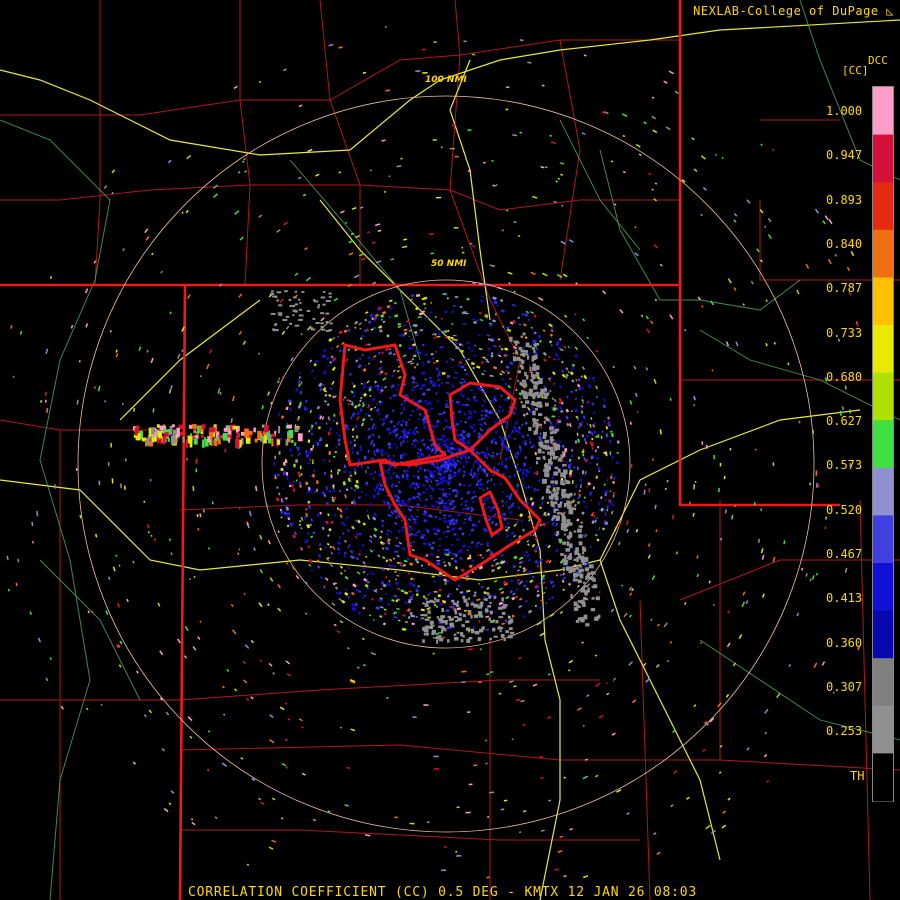 This screenshot has height=900, width=900. What do you see at coordinates (844, 111) in the screenshot?
I see `color-scale-tick-label: 1.000` at bounding box center [844, 111].